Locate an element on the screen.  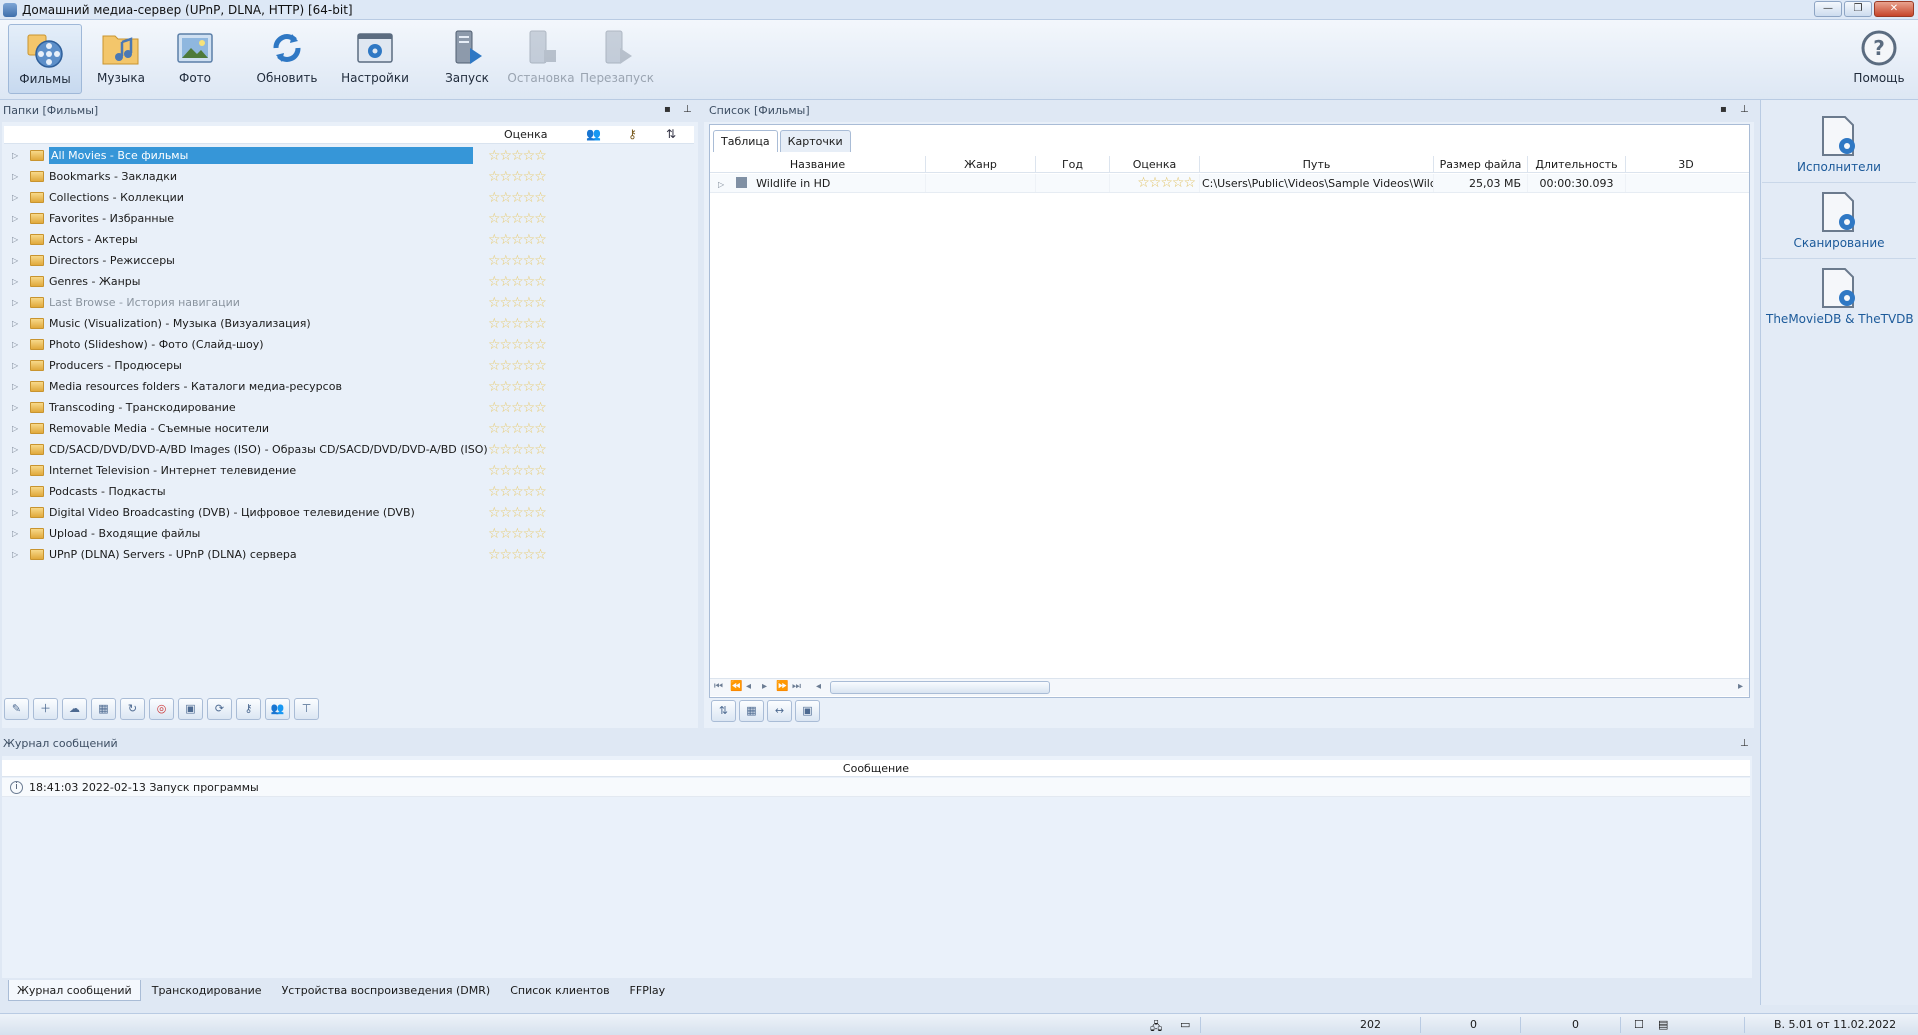
minimize-button: — is located at coordinates (1828, 9).